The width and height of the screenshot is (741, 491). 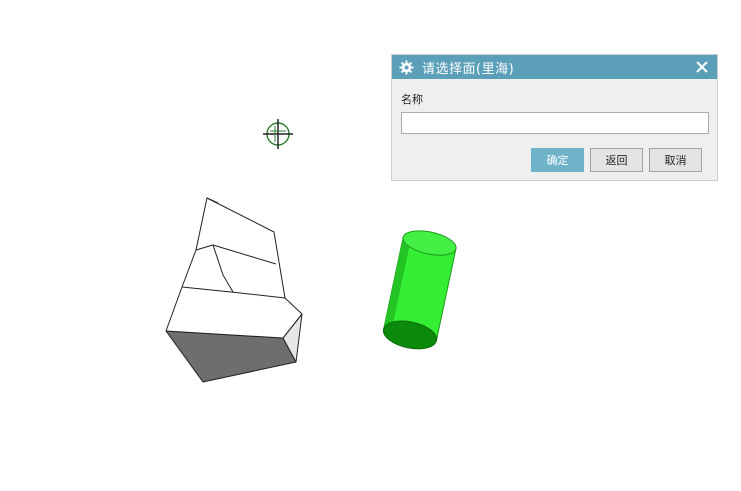 I want to click on select-face-dialog: 请选择面(里海) 名称 确定 返回 取消, so click(x=554, y=117).